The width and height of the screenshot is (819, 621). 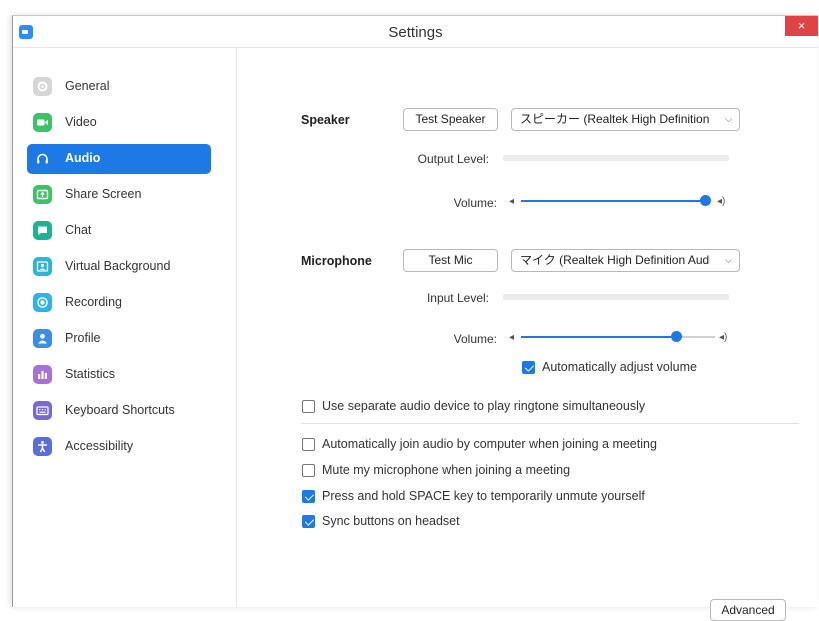 What do you see at coordinates (475, 203) in the screenshot?
I see `speaker-volume-label: Volume:` at bounding box center [475, 203].